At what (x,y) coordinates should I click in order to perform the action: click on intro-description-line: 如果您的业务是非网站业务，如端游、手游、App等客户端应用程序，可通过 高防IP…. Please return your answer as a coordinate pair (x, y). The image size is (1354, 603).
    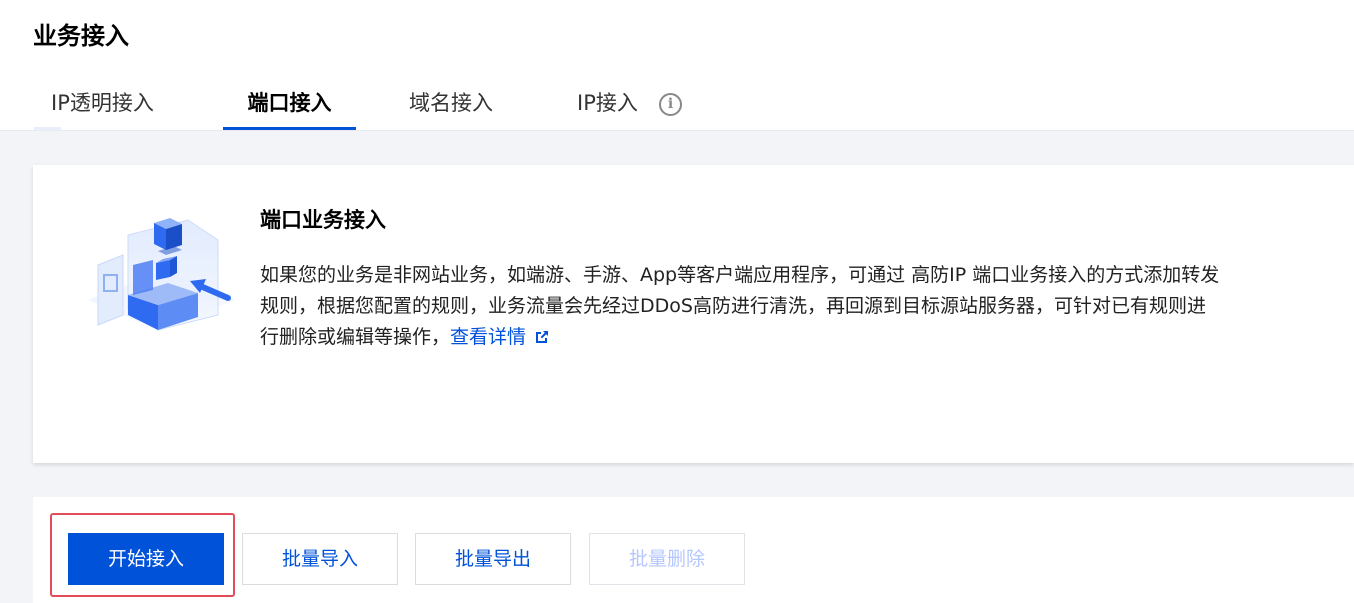
    Looking at the image, I should click on (740, 275).